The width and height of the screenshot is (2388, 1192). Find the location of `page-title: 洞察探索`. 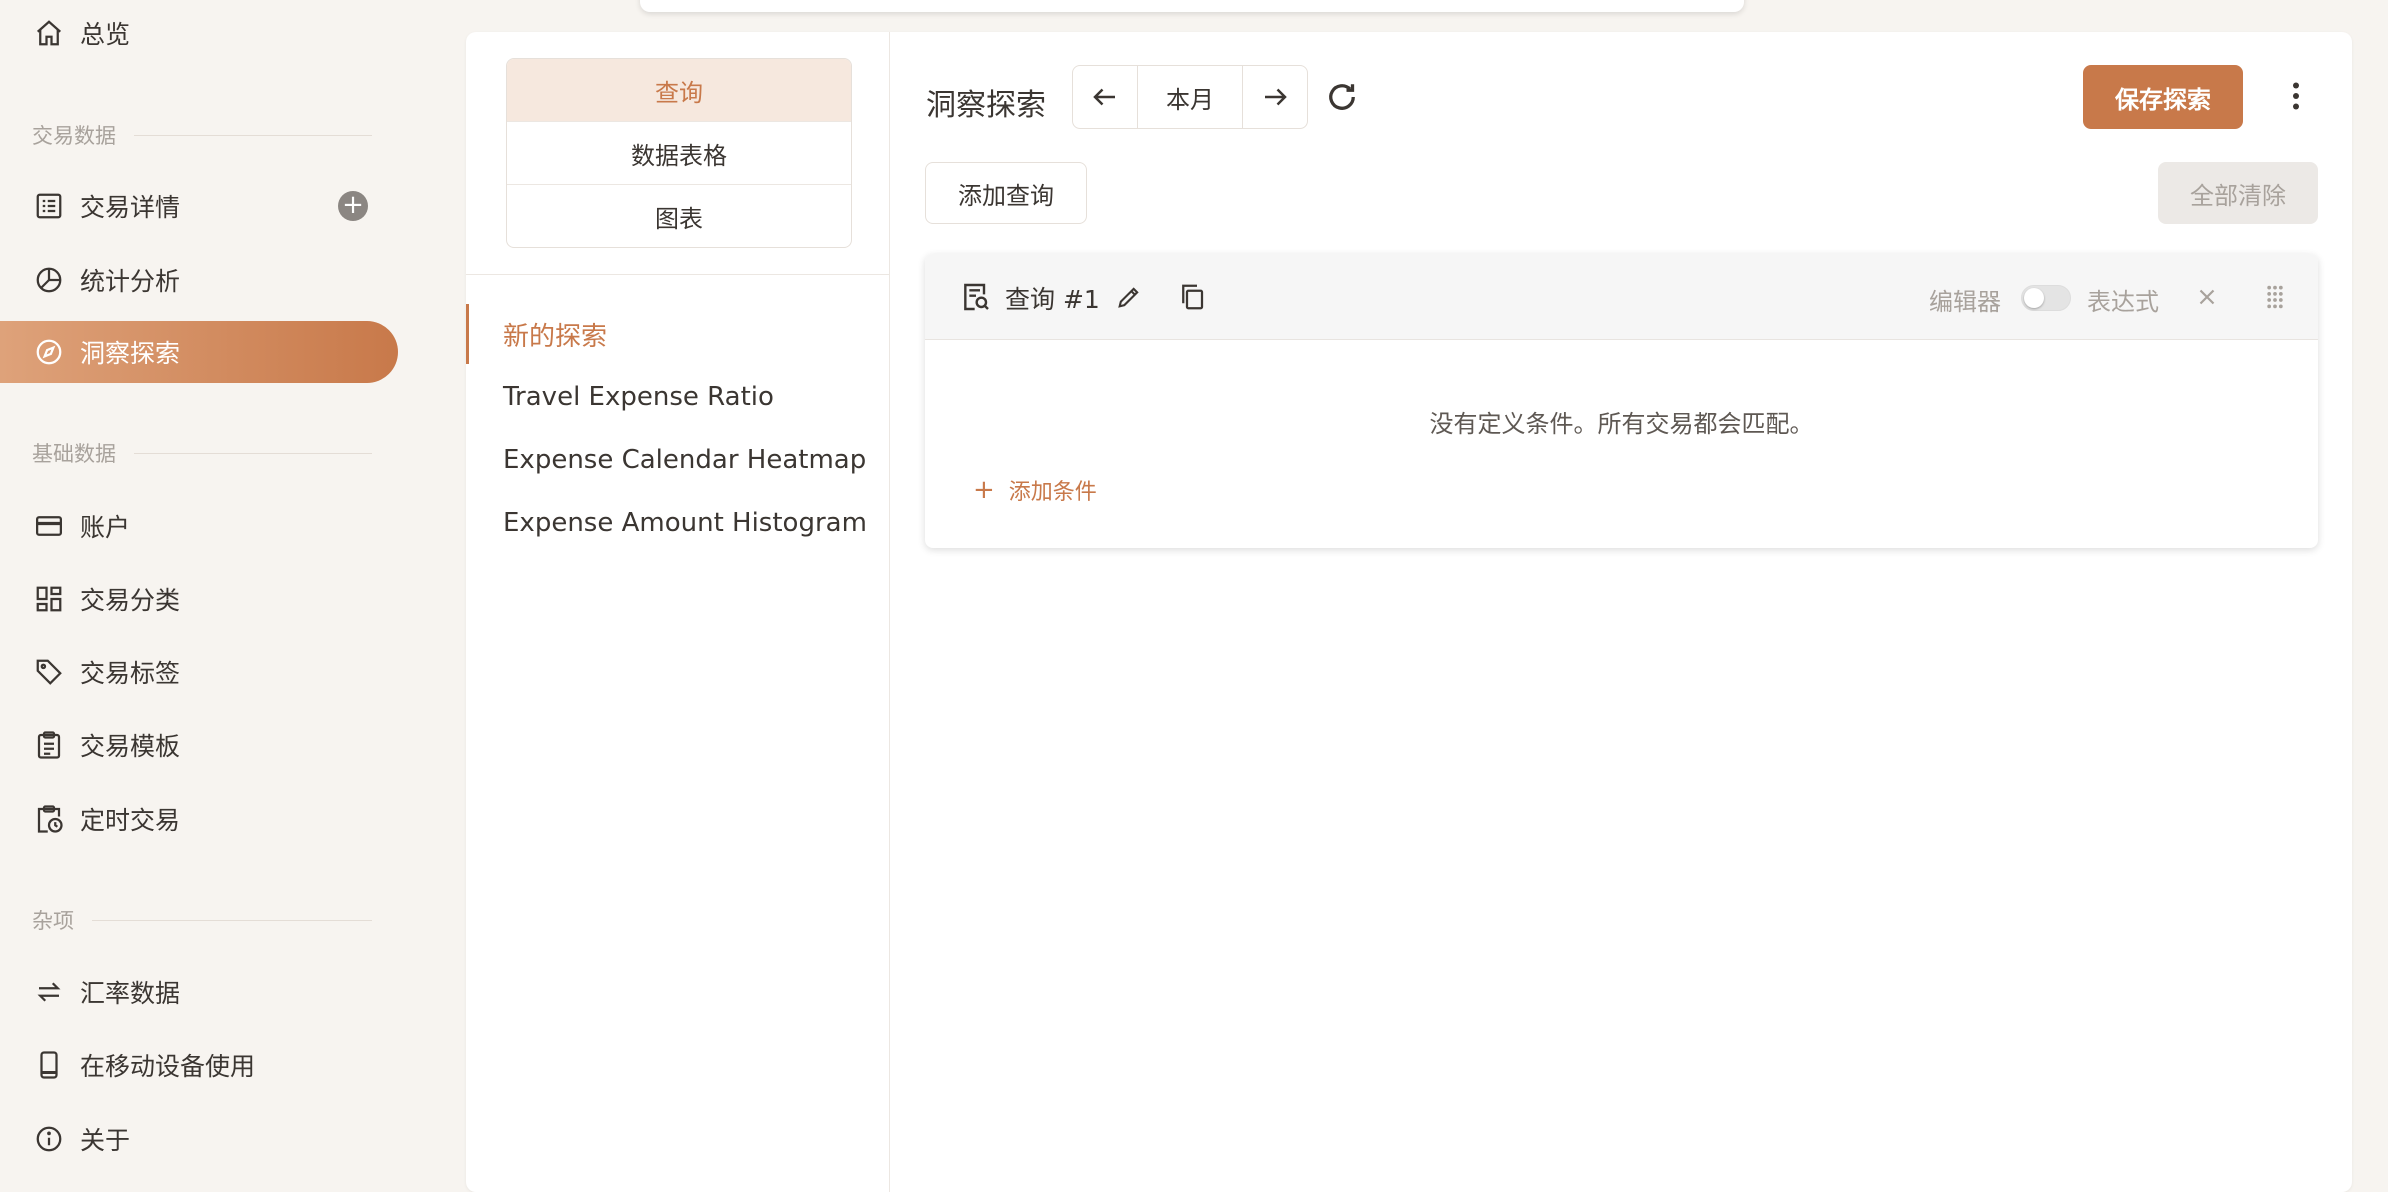

page-title: 洞察探索 is located at coordinates (986, 105).